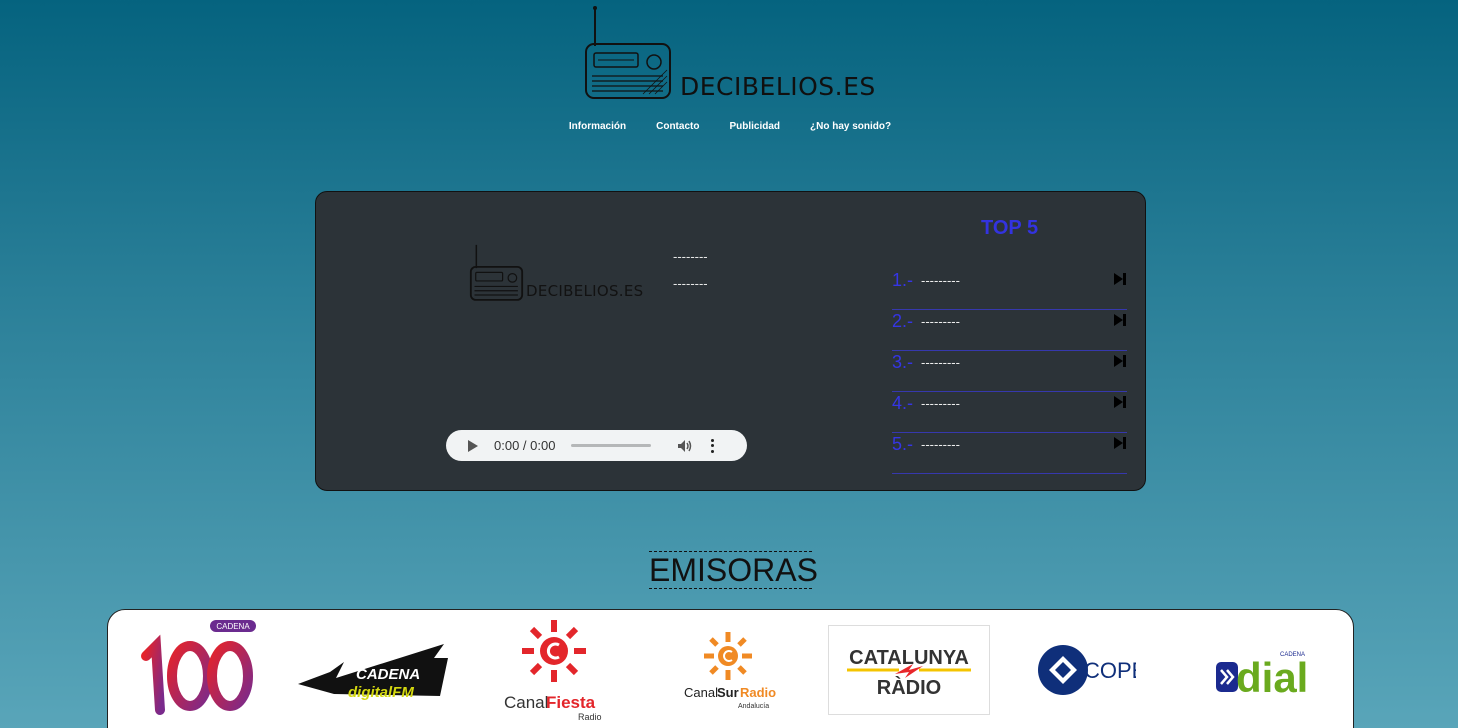 The height and width of the screenshot is (728, 1458). I want to click on cadena-dial-logo: CADENA dial, so click(1262, 676).